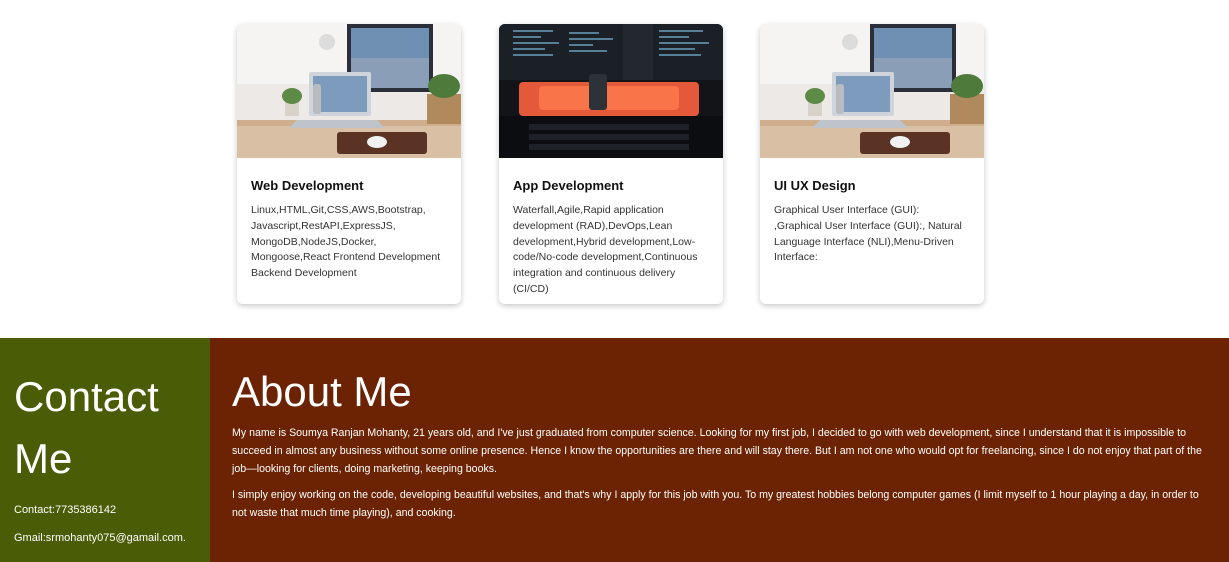  I want to click on about-title: About Me, so click(322, 391).